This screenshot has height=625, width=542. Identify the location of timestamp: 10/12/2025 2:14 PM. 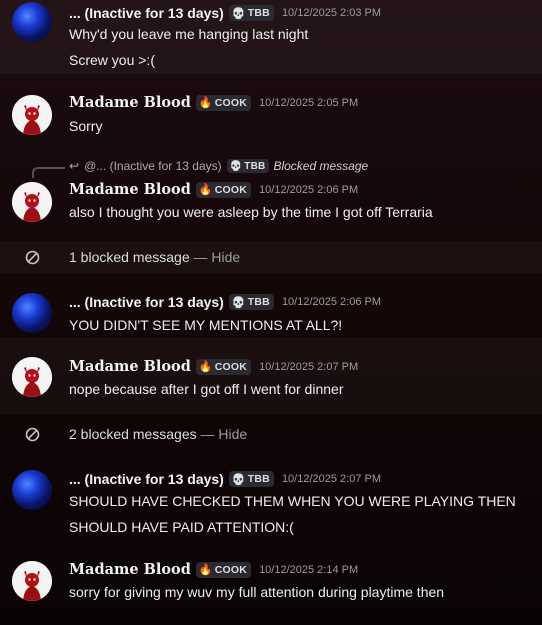
(309, 569).